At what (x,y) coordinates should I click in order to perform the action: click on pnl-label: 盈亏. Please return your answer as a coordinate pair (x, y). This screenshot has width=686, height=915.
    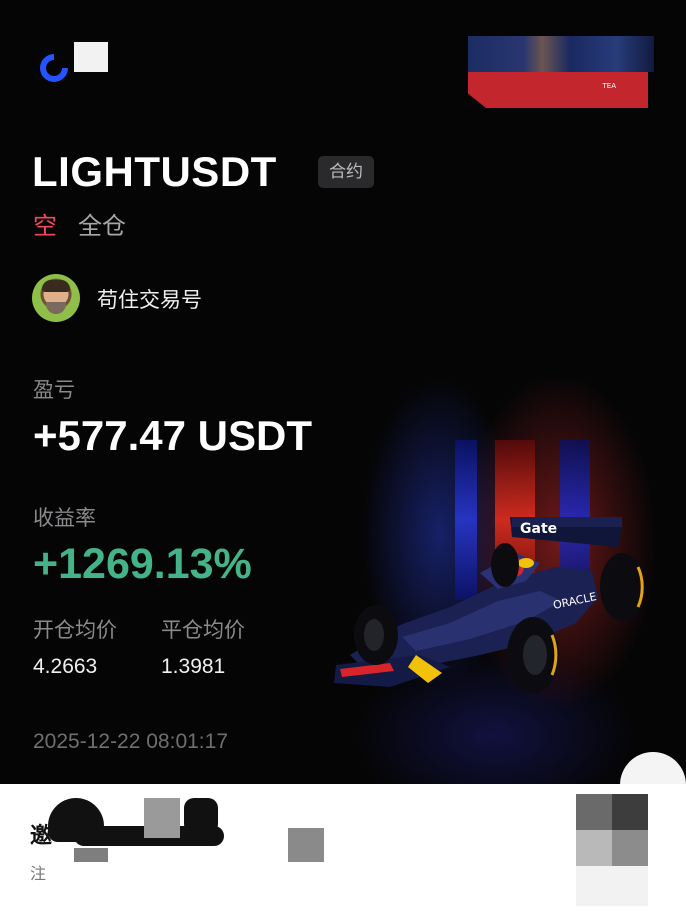
    Looking at the image, I should click on (54, 390).